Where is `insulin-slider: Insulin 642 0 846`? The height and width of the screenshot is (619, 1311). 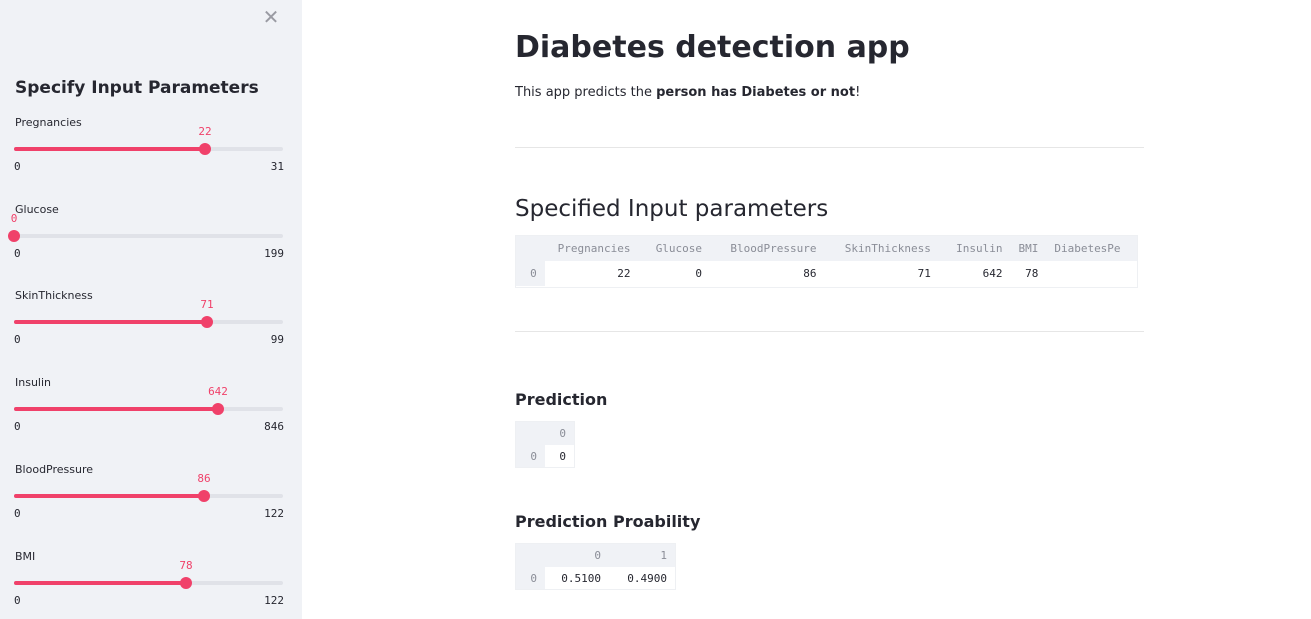
insulin-slider: Insulin 642 0 846 is located at coordinates (149, 411).